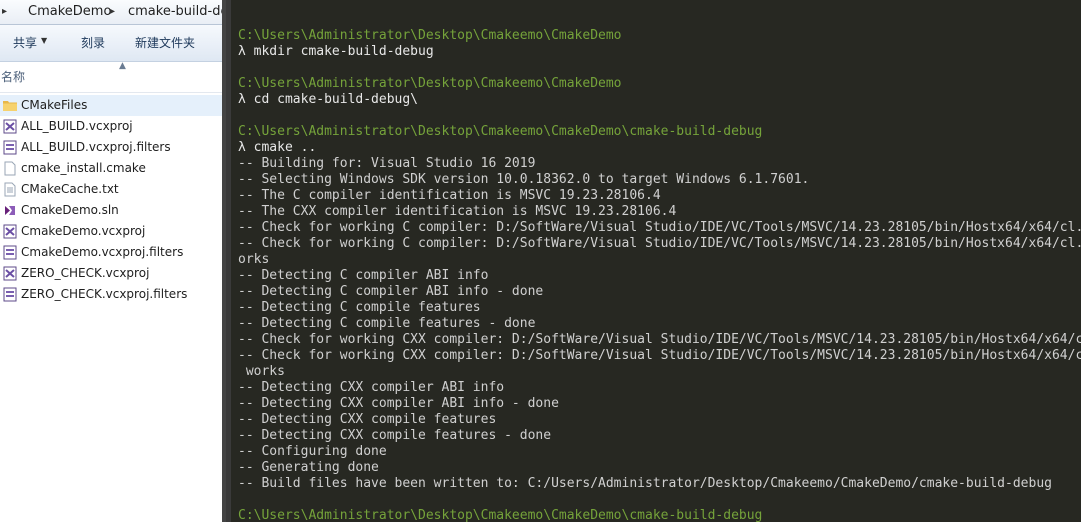  What do you see at coordinates (122, 66) in the screenshot?
I see `sort-ascending-icon: ▲` at bounding box center [122, 66].